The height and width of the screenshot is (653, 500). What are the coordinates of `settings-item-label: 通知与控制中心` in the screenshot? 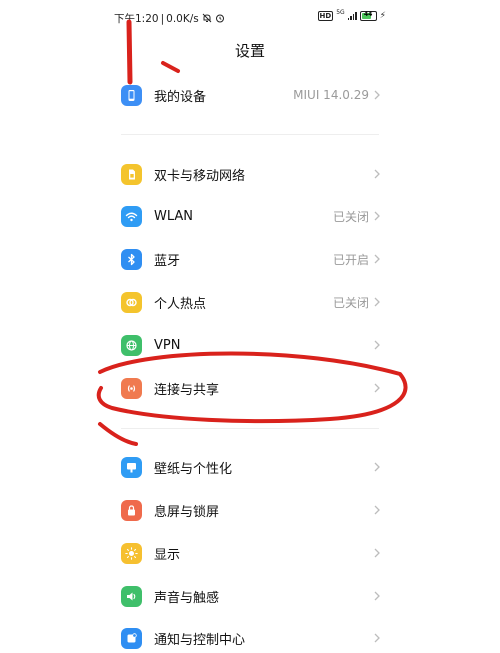 It's located at (200, 640).